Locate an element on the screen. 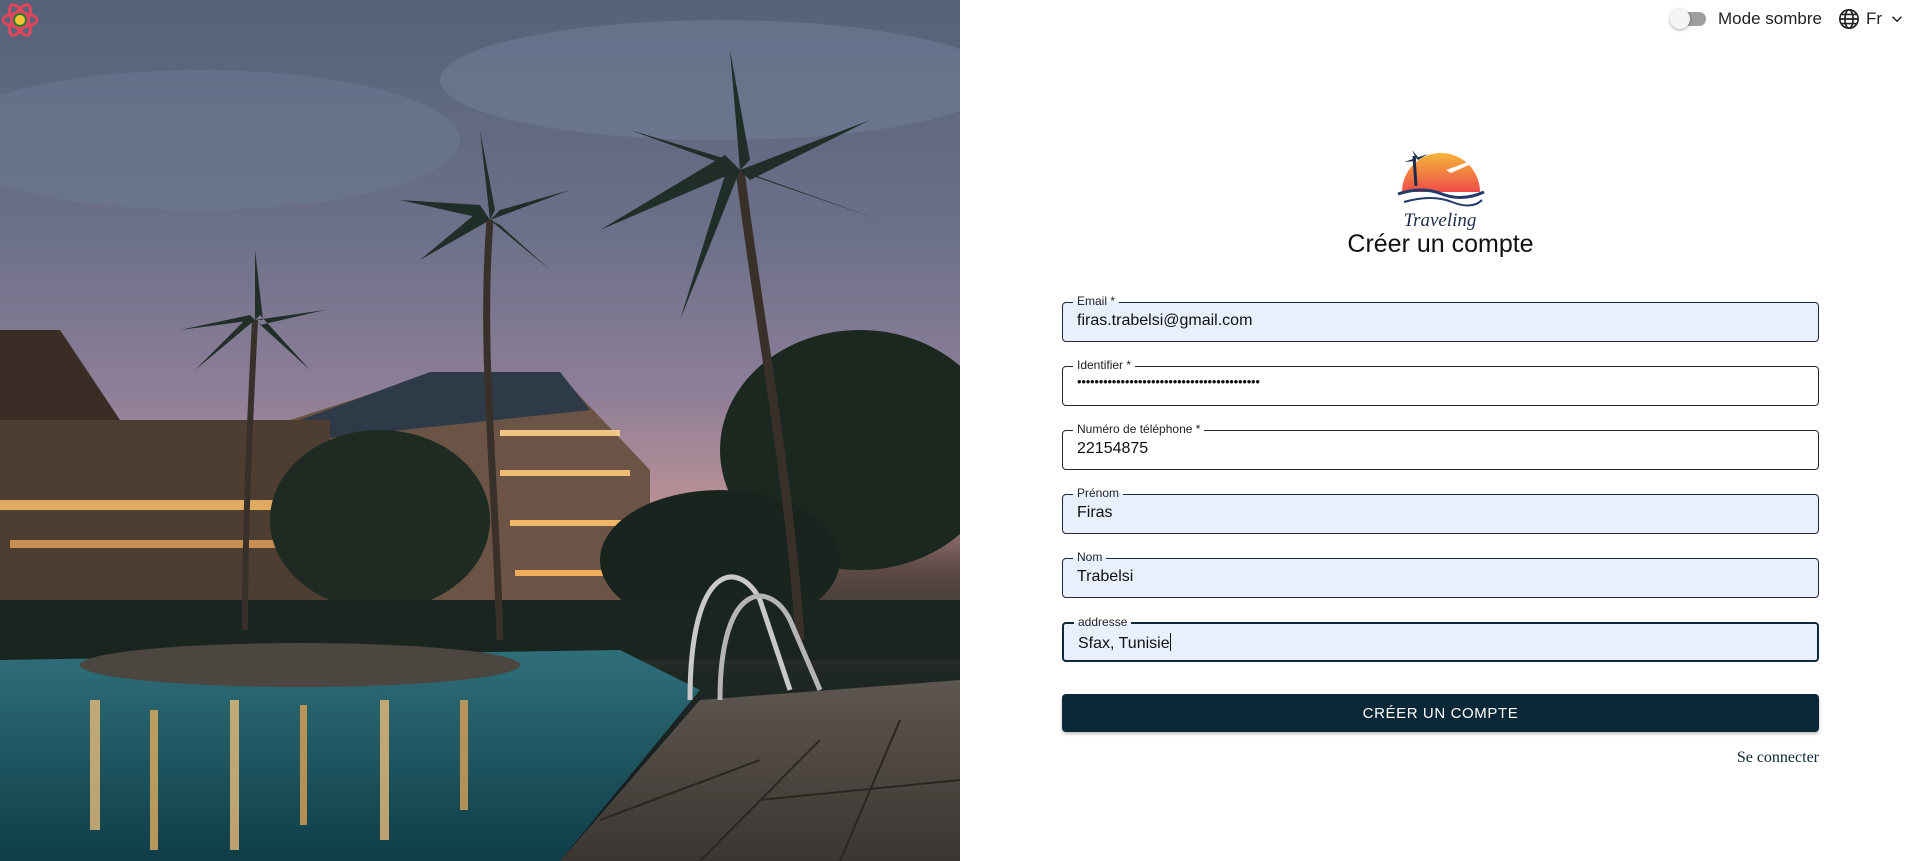  last-name-label: Nom is located at coordinates (1090, 557).